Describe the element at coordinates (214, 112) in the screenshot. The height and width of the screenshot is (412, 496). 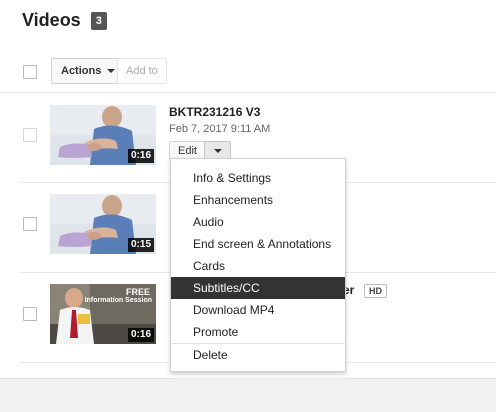
I see `video-title: BKTR231216 V3` at that location.